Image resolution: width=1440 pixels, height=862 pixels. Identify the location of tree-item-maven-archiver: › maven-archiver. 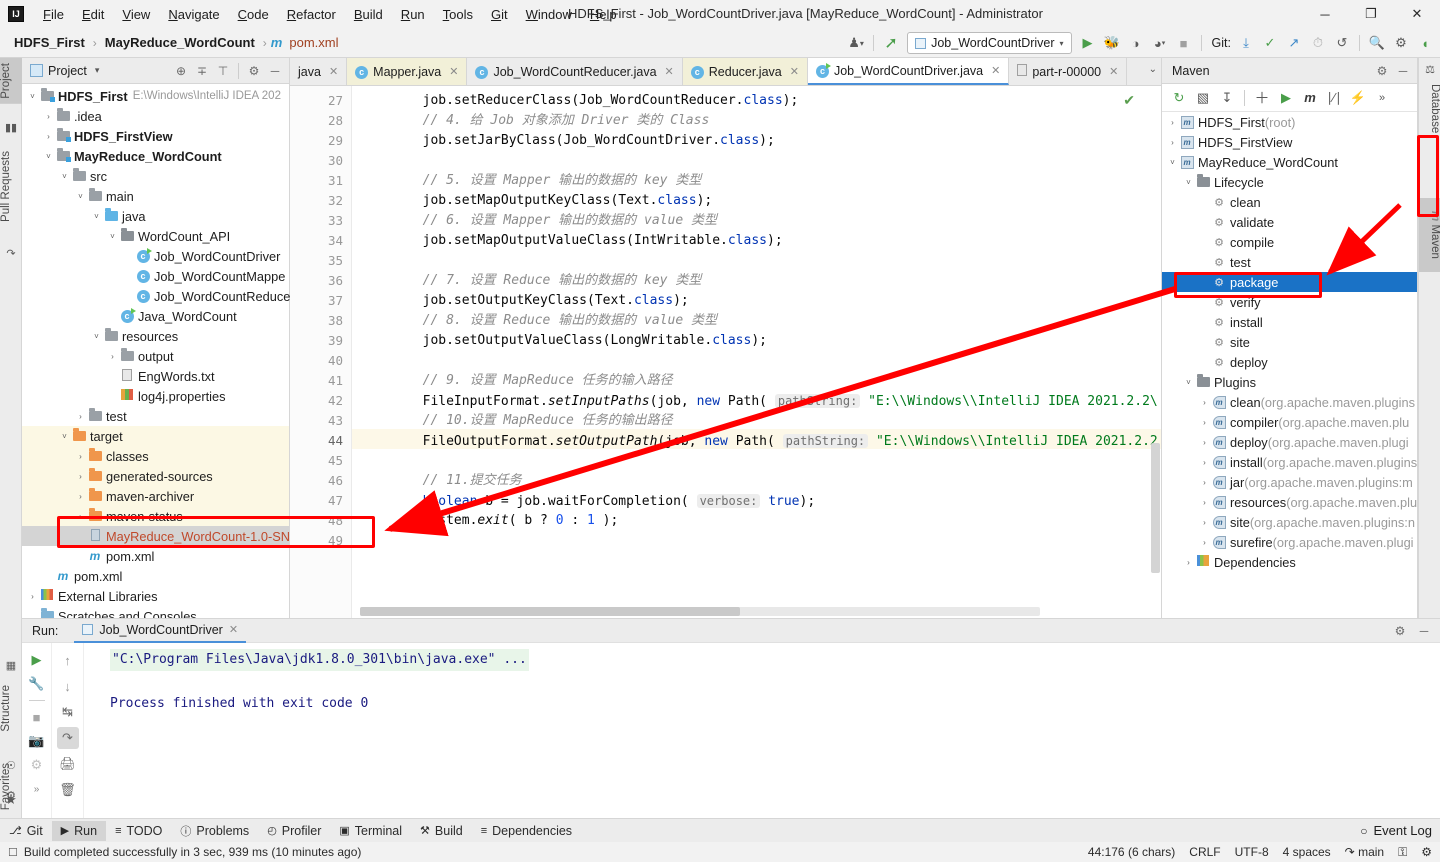
(155, 496).